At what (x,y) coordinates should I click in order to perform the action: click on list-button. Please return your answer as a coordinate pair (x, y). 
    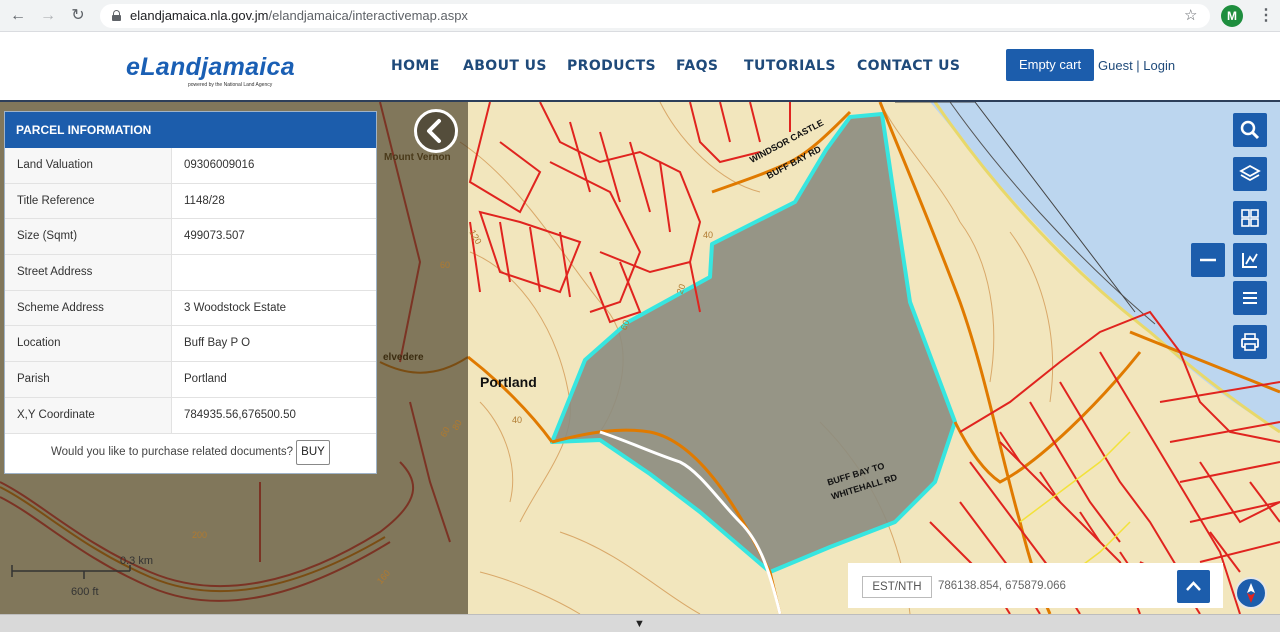
    Looking at the image, I should click on (1250, 298).